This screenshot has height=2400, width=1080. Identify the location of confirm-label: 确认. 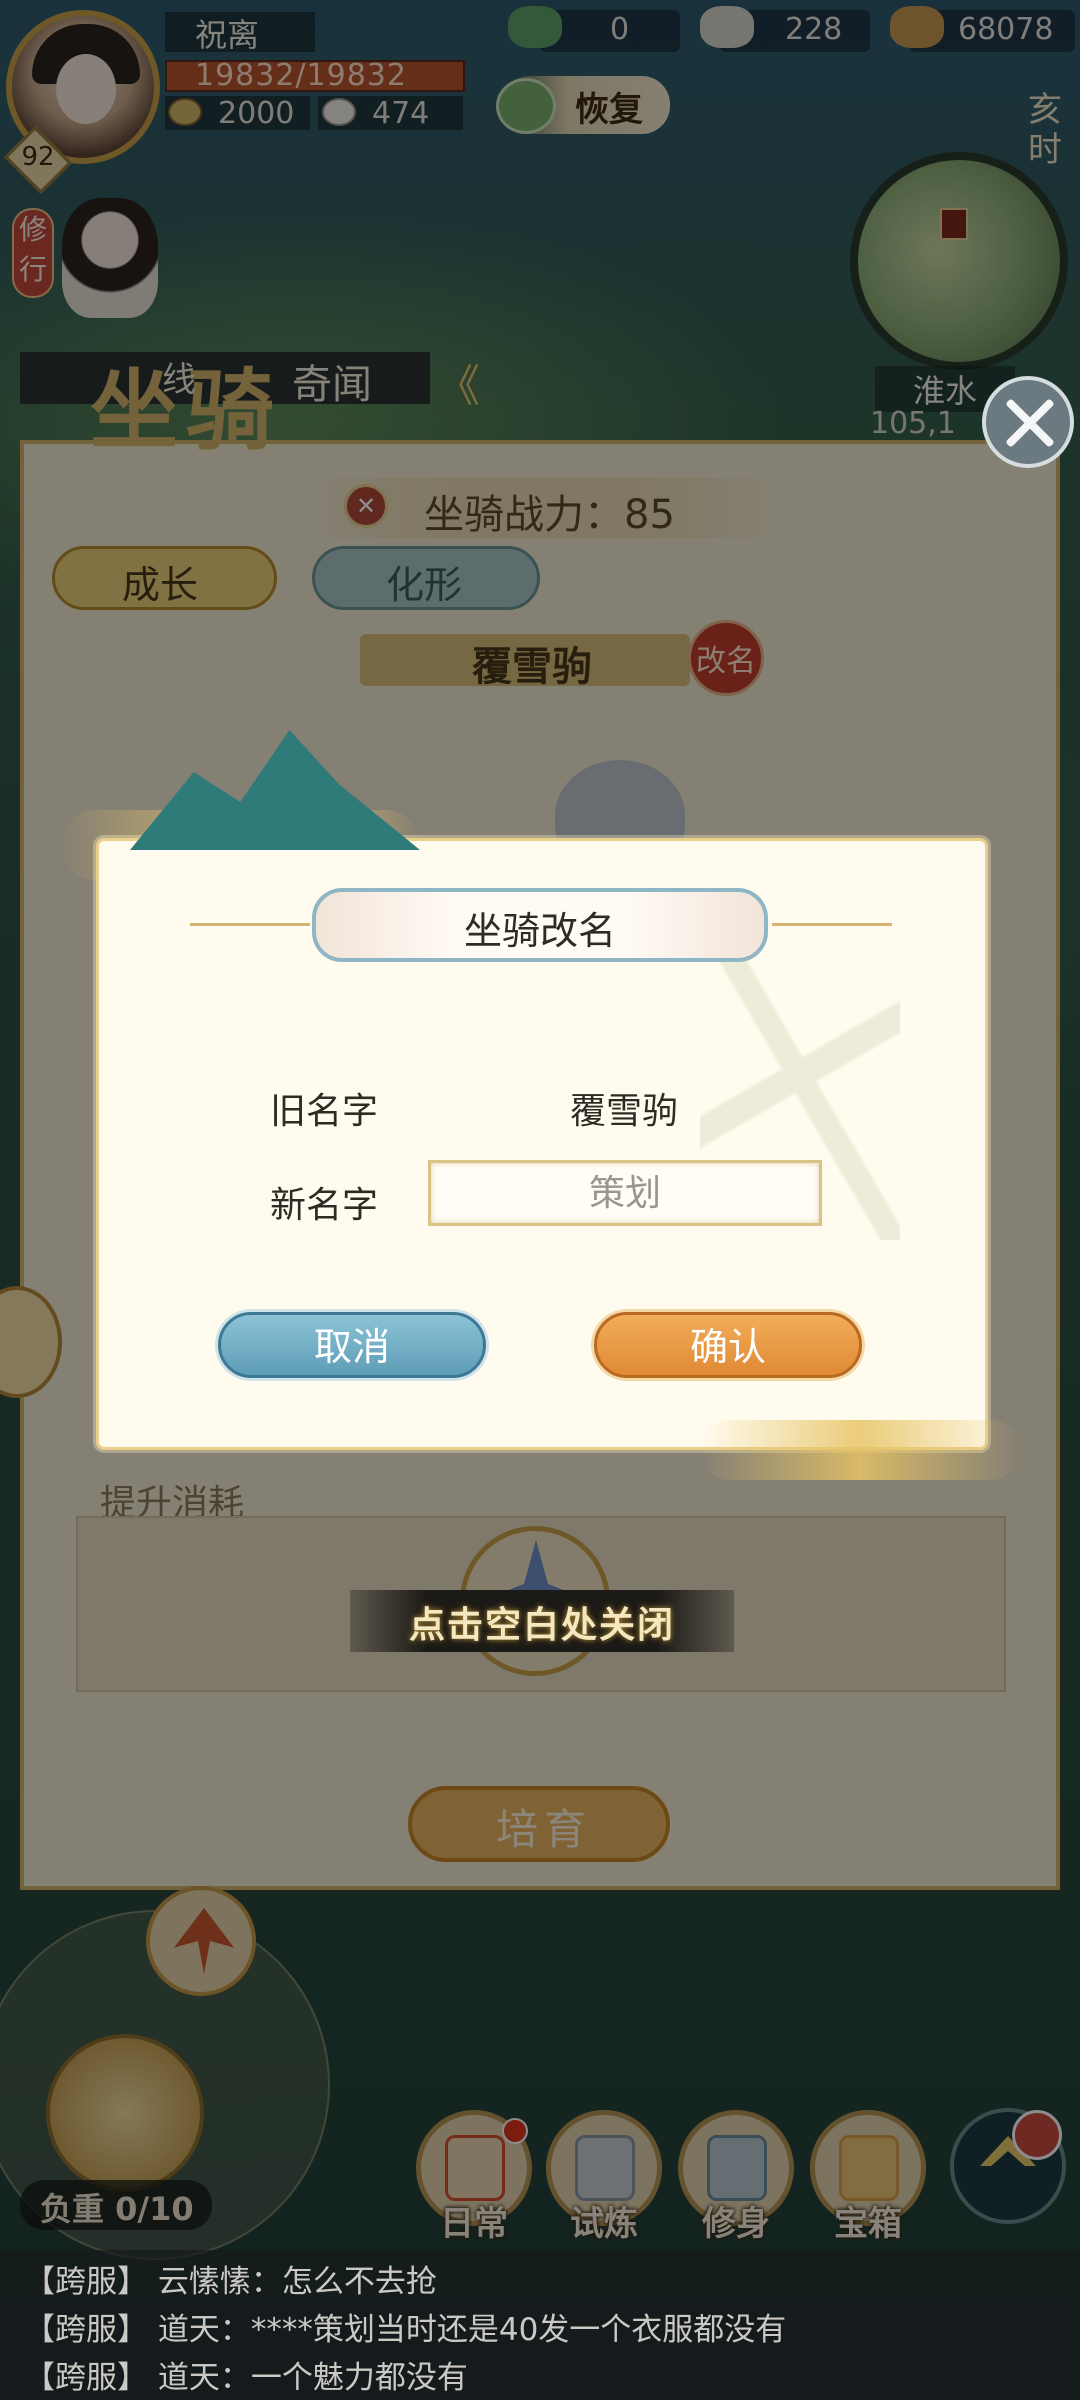
(727, 1347).